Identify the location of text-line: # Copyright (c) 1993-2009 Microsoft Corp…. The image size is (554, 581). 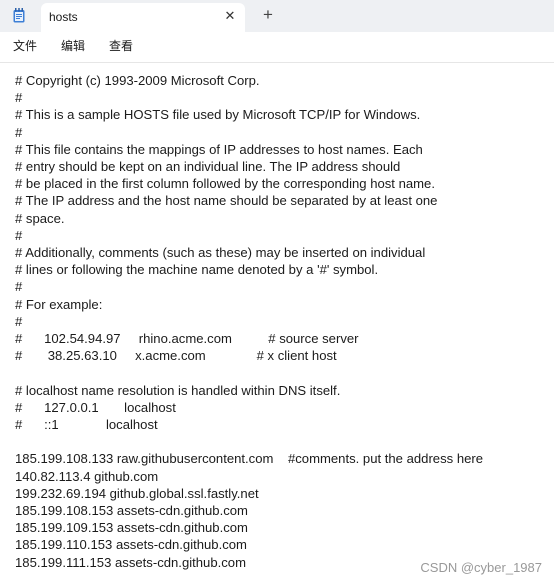
(137, 80).